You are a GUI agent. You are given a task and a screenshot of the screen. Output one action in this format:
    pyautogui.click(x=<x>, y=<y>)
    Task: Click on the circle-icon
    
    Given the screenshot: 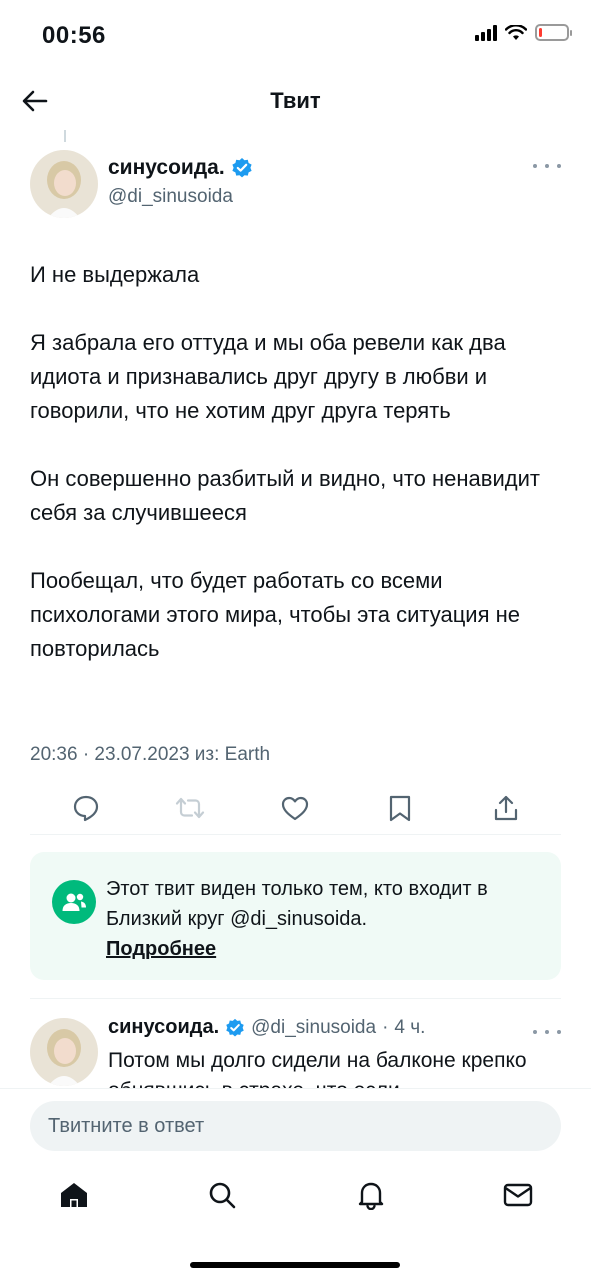 What is the action you would take?
    pyautogui.click(x=74, y=902)
    